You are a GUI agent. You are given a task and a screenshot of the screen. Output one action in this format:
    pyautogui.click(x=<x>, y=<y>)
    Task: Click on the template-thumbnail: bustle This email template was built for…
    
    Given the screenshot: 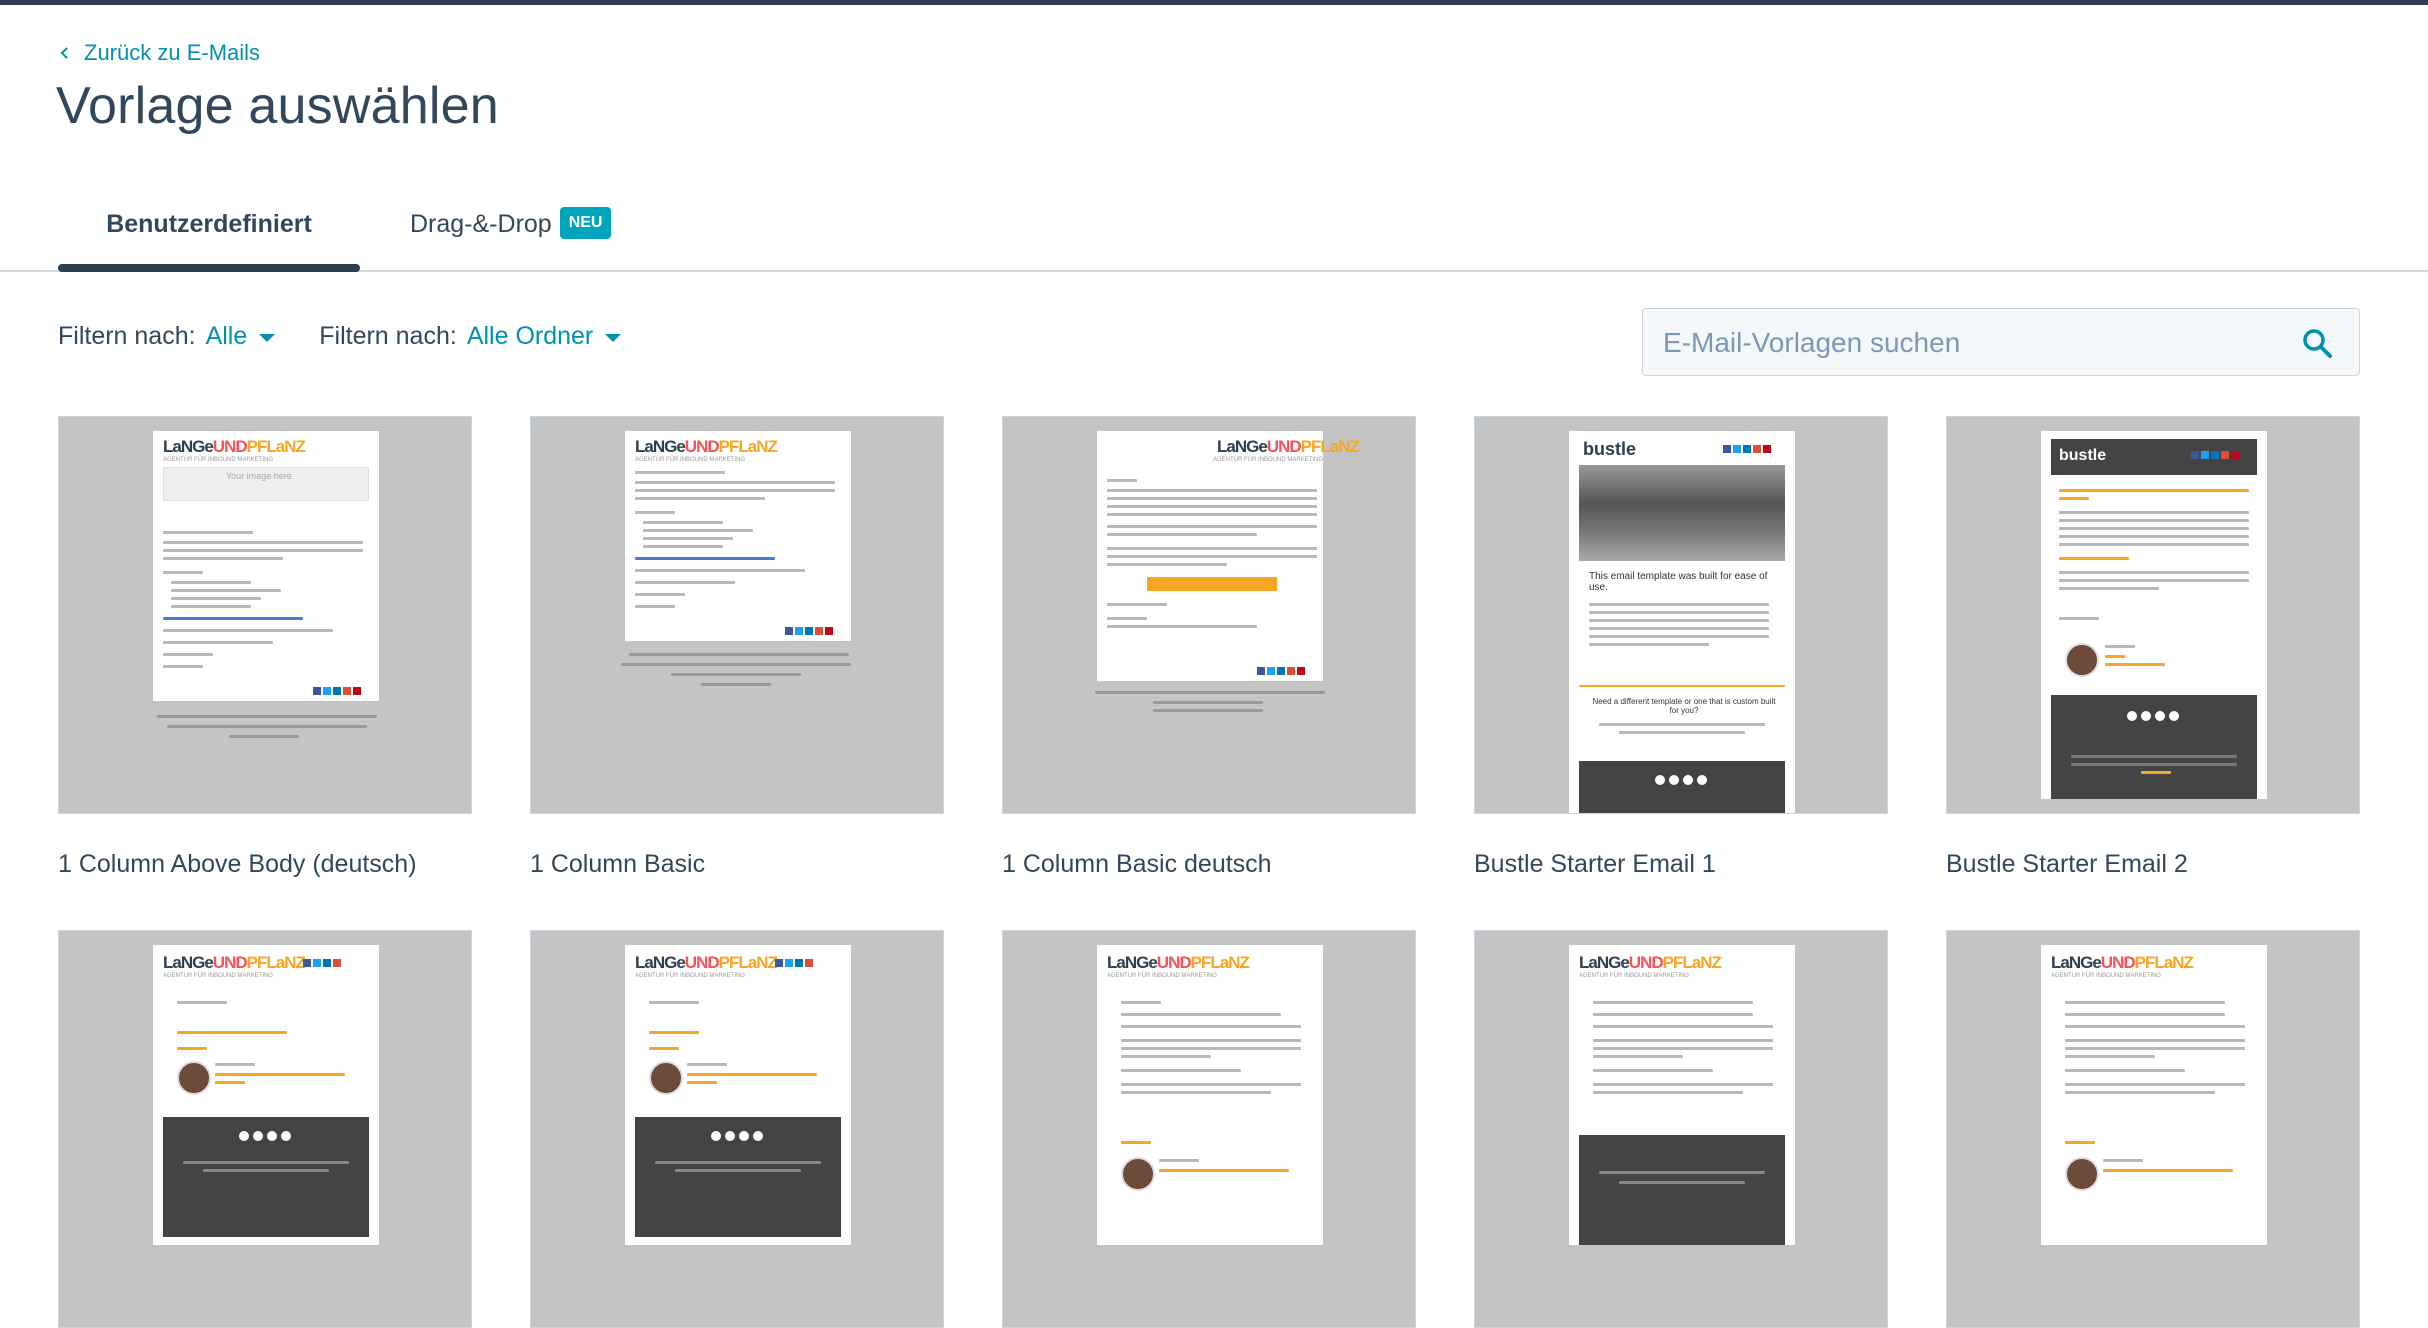 What is the action you would take?
    pyautogui.click(x=1681, y=615)
    